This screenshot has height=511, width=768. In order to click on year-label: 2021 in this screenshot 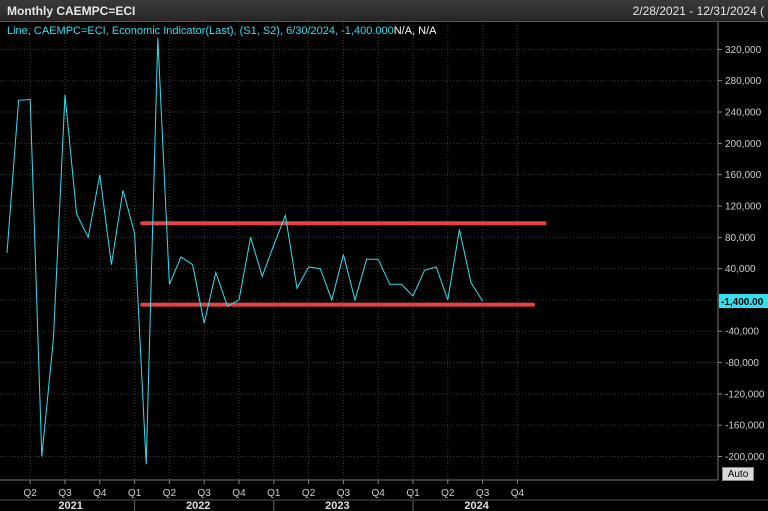, I will do `click(70, 505)`.